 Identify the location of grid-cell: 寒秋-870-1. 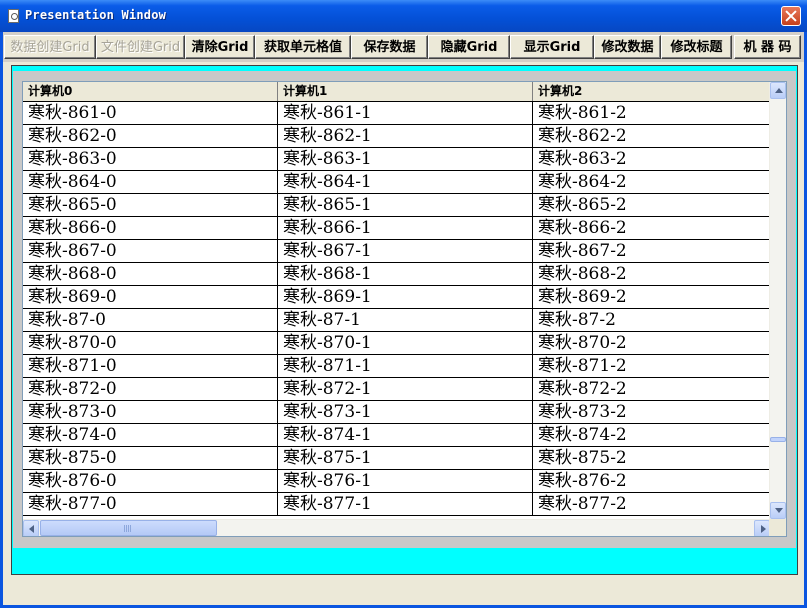
(405, 343).